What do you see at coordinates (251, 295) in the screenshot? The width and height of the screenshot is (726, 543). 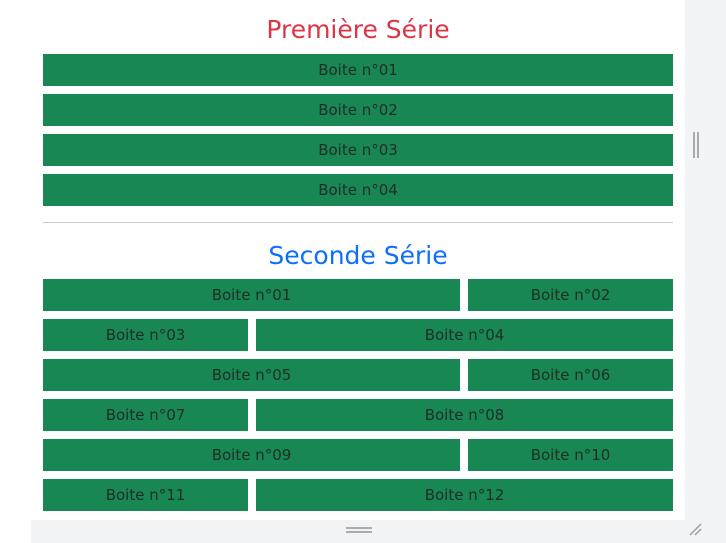 I see `box-s2-01: Boite n°01` at bounding box center [251, 295].